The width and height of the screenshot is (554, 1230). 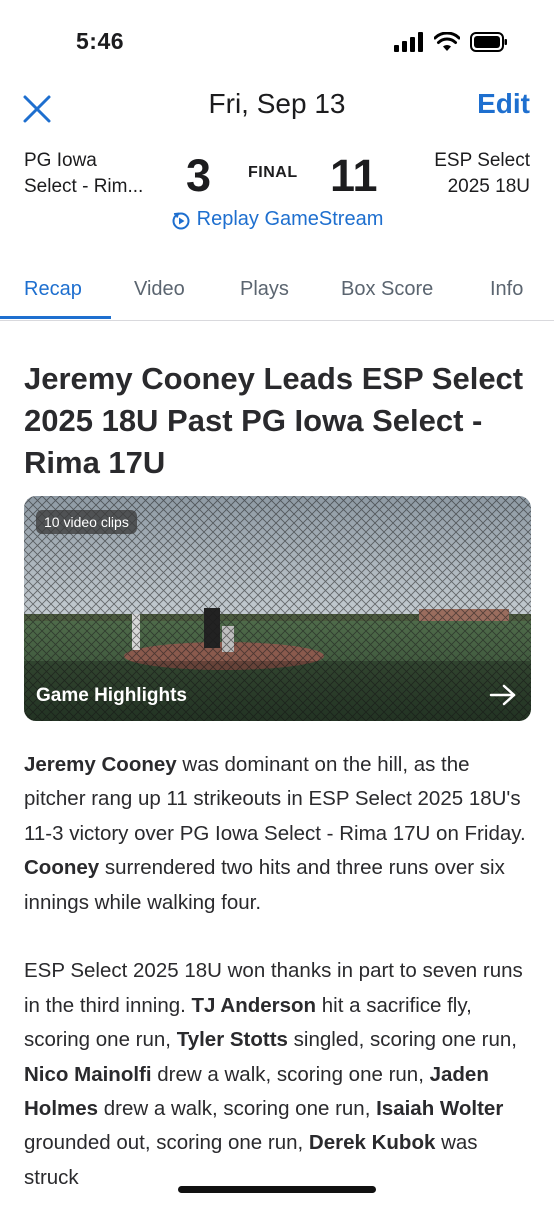 What do you see at coordinates (60, 160) in the screenshot?
I see `away-team-line1: PG Iowa` at bounding box center [60, 160].